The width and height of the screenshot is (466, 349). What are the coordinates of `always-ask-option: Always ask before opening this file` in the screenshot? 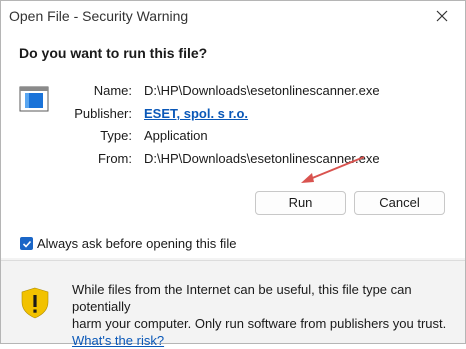 It's located at (128, 243).